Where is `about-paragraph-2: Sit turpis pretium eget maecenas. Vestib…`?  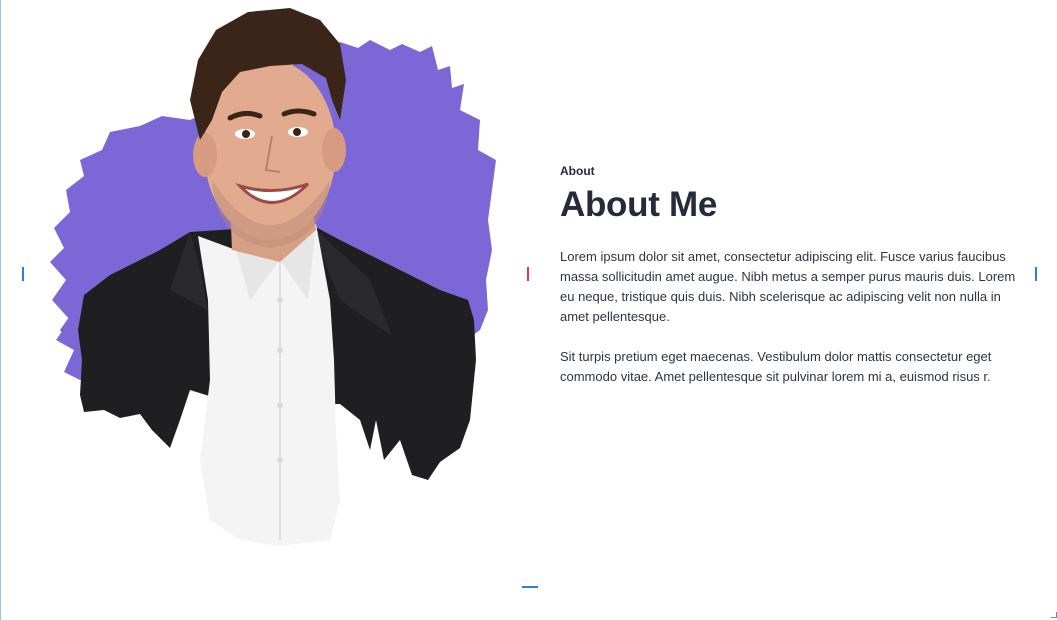
about-paragraph-2: Sit turpis pretium eget maecenas. Vestib… is located at coordinates (776, 366).